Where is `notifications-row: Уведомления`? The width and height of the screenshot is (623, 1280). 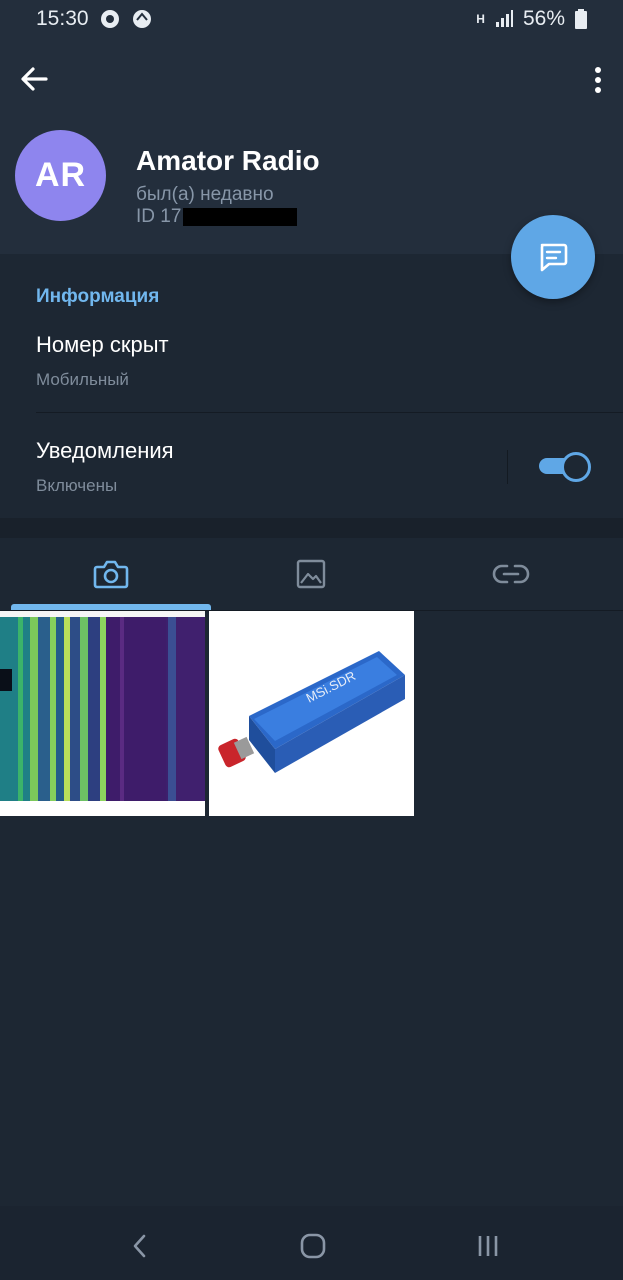 notifications-row: Уведомления is located at coordinates (105, 451).